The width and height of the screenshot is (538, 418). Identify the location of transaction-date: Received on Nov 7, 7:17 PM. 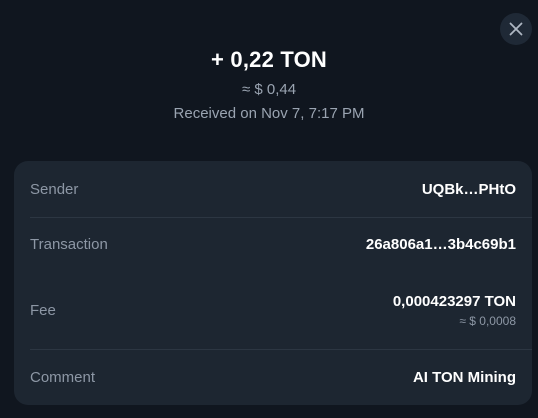
(269, 113).